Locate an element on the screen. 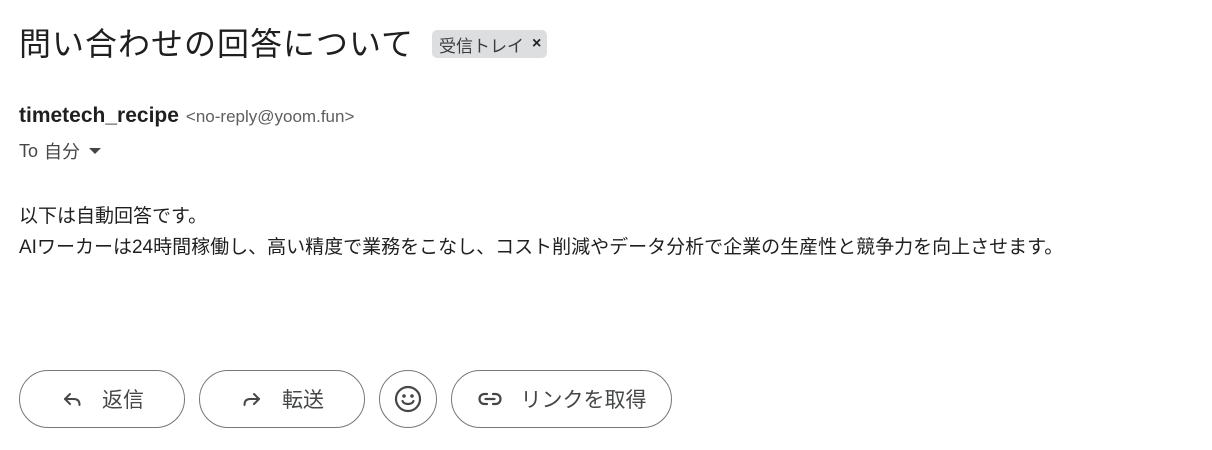  forward-label: 転送 is located at coordinates (303, 400).